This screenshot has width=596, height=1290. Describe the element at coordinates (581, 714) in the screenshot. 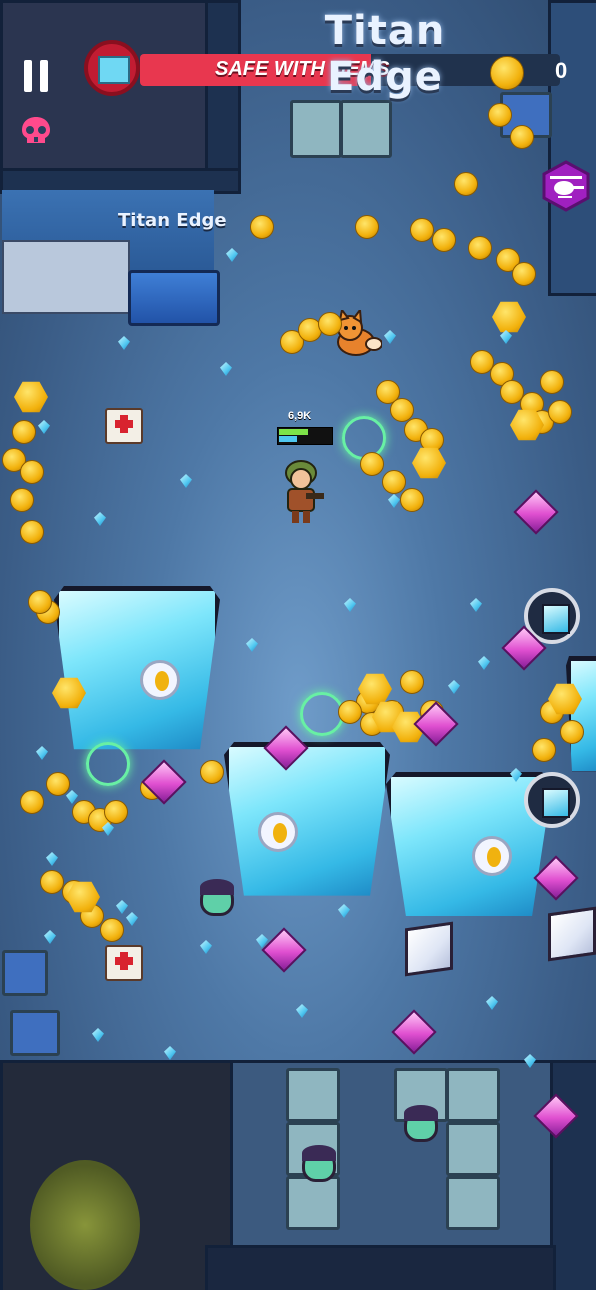

I see `giant-crystal-edge` at that location.